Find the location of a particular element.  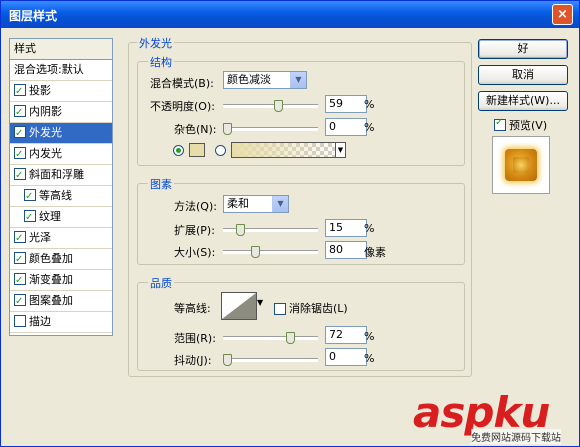

style-item-label: 外发光 is located at coordinates (45, 132).